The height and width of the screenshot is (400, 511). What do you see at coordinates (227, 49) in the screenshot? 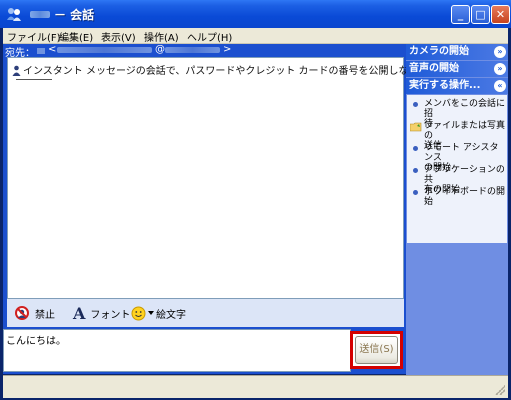
I see `recipient-close-bracket: >` at bounding box center [227, 49].